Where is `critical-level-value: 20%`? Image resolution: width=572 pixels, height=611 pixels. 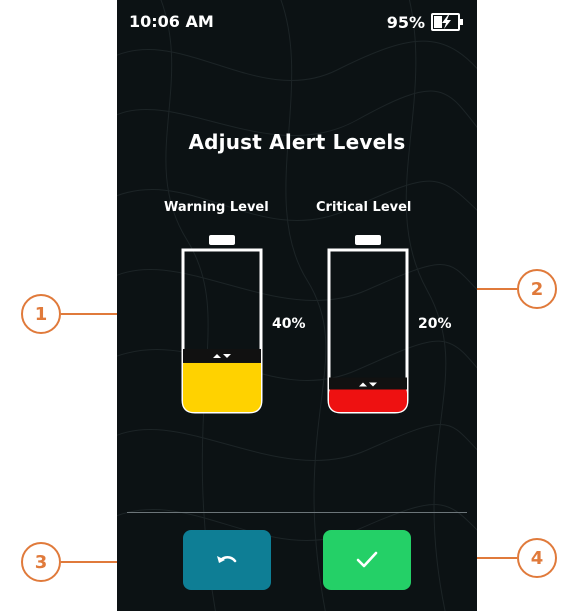 critical-level-value: 20% is located at coordinates (435, 324).